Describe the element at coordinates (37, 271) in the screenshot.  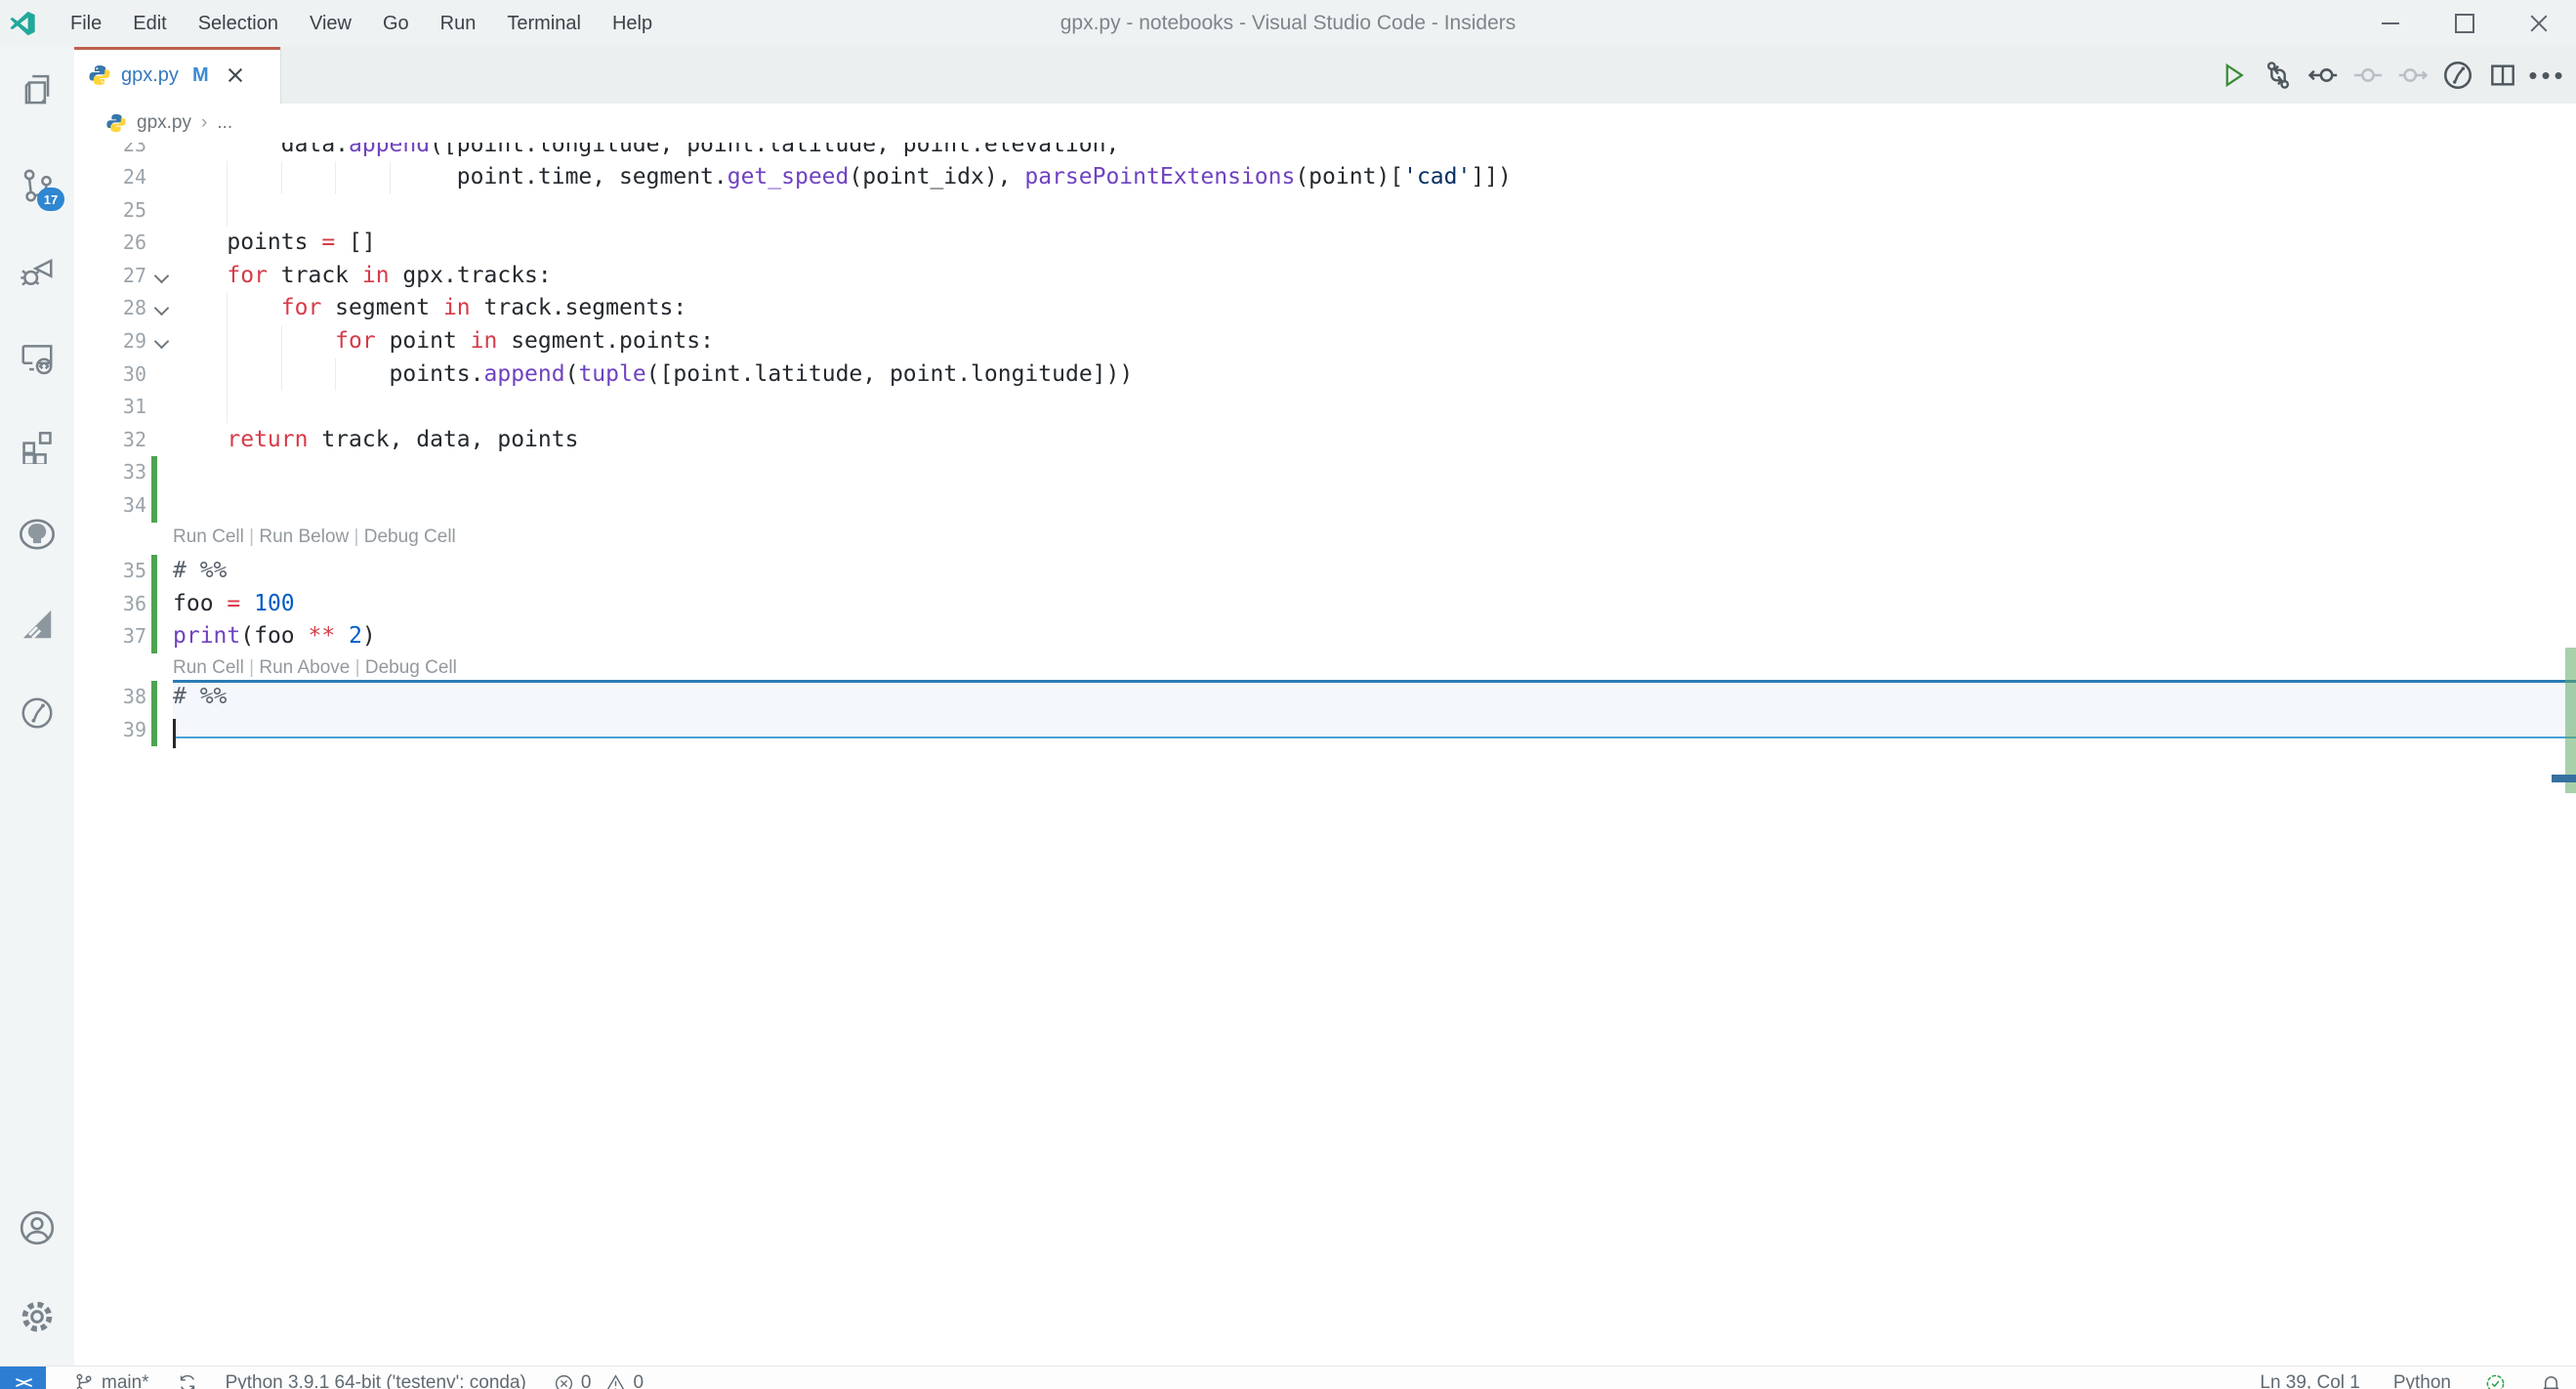
I see `run-and-debug-icon` at that location.